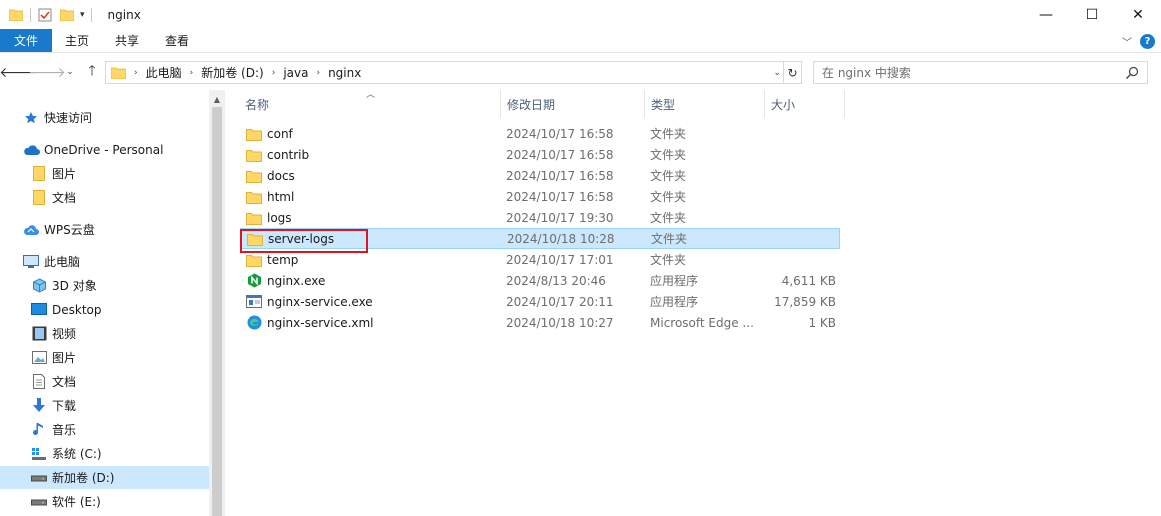 The width and height of the screenshot is (1161, 516). Describe the element at coordinates (67, 15) in the screenshot. I see `new-folder-icon` at that location.